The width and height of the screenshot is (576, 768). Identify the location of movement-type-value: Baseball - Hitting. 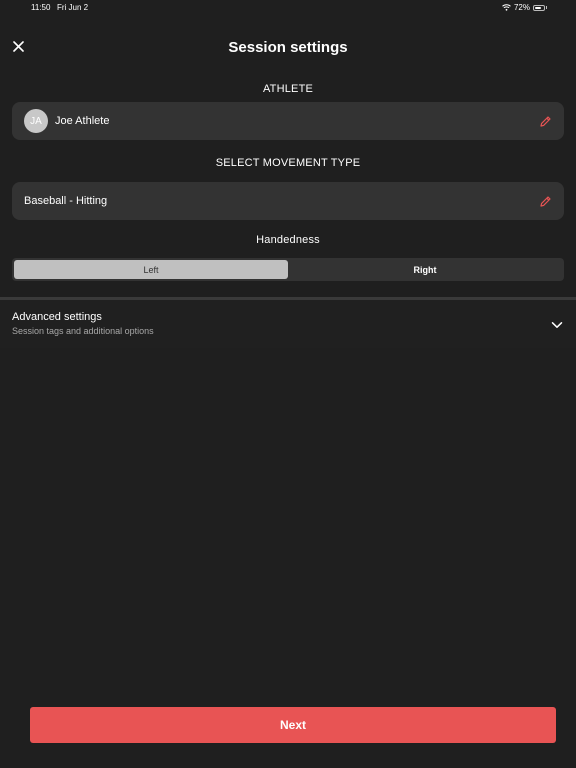
(66, 201).